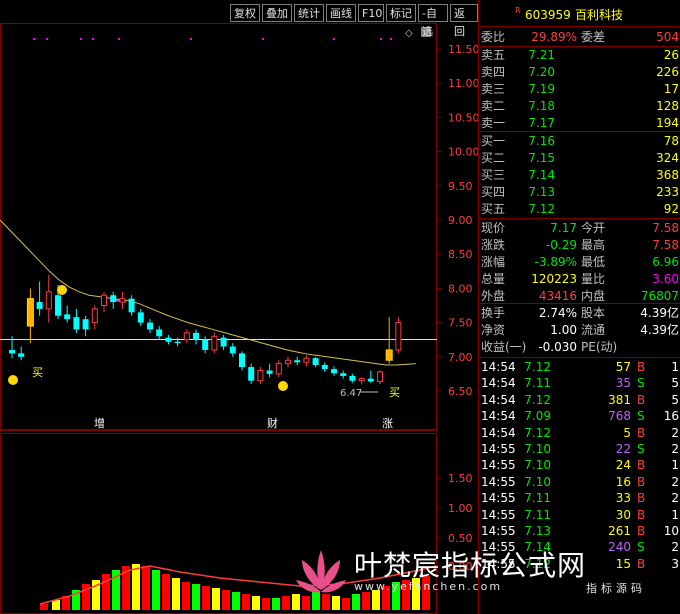 Image resolution: width=680 pixels, height=614 pixels. What do you see at coordinates (580, 416) in the screenshot?
I see `tick-row: 14:54 7.09 768 S 16` at bounding box center [580, 416].